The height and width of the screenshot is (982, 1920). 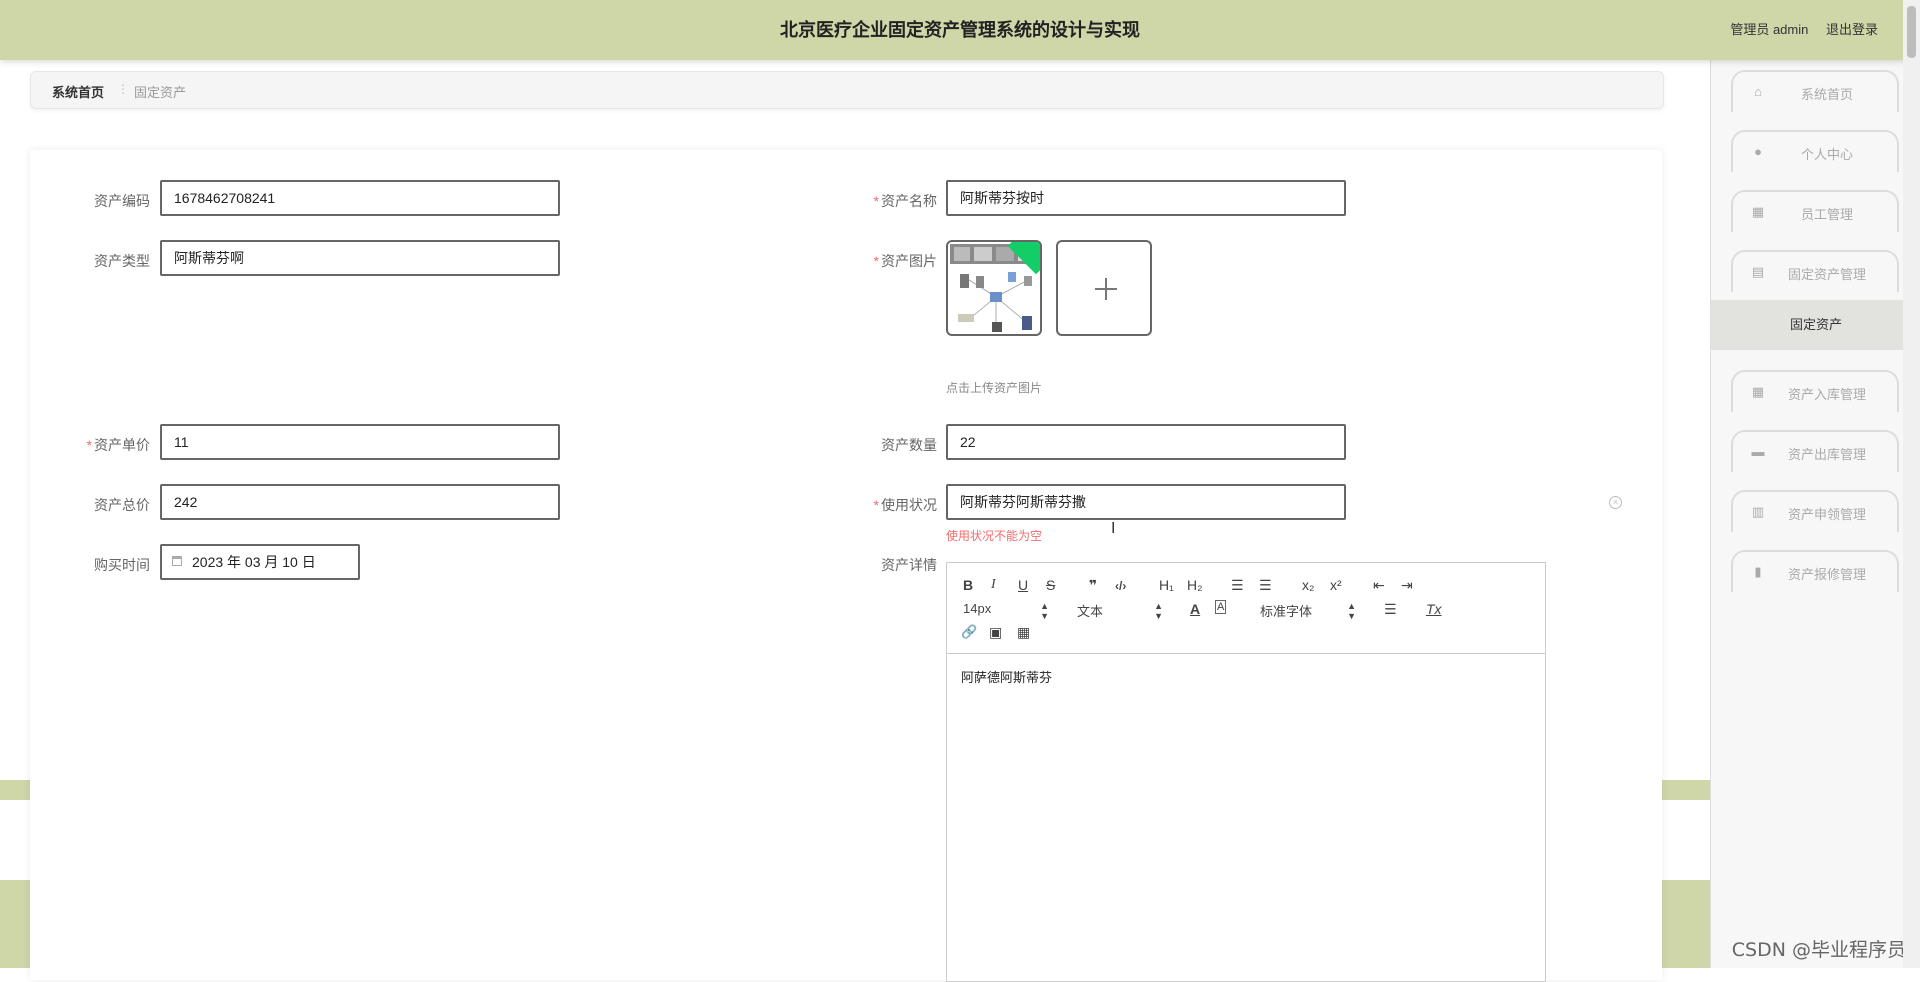 I want to click on outdent-button: ⇤, so click(x=1379, y=585).